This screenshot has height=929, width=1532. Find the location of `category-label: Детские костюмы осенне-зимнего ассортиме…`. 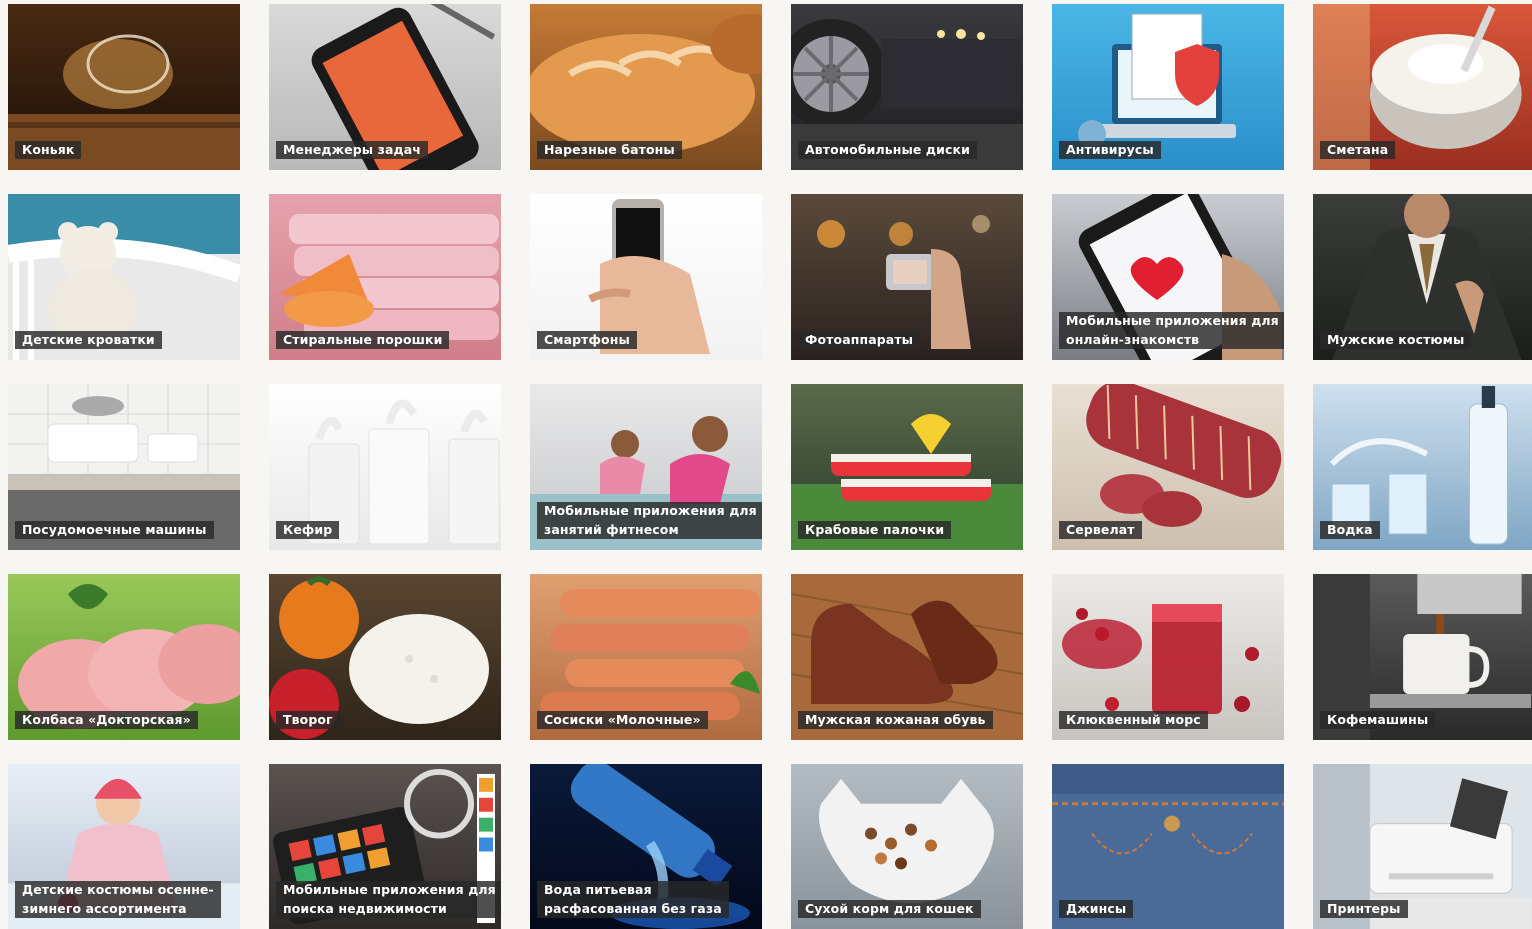

category-label: Детские костюмы осенне-зимнего ассортиме… is located at coordinates (118, 899).